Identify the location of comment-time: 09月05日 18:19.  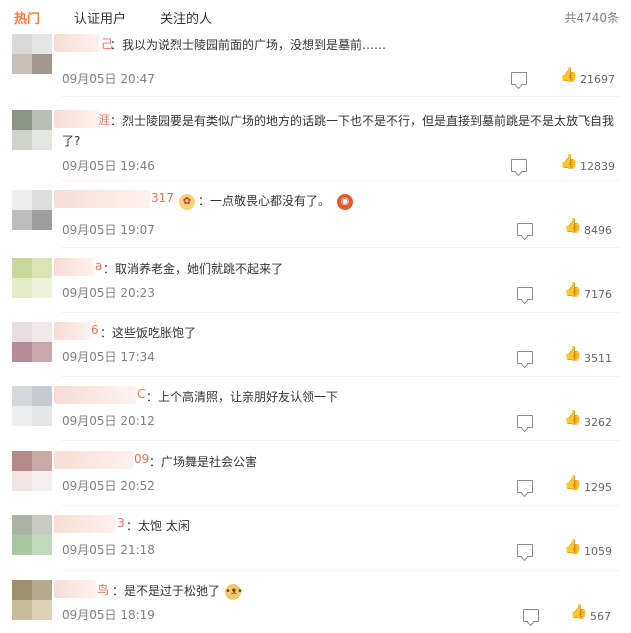
(108, 615).